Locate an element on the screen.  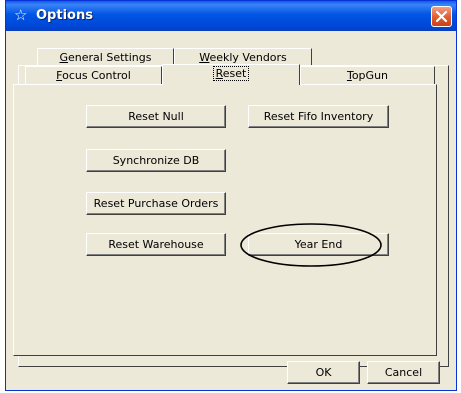
reset-fifo-inventory-button: Reset Fifo Inventory is located at coordinates (318, 116).